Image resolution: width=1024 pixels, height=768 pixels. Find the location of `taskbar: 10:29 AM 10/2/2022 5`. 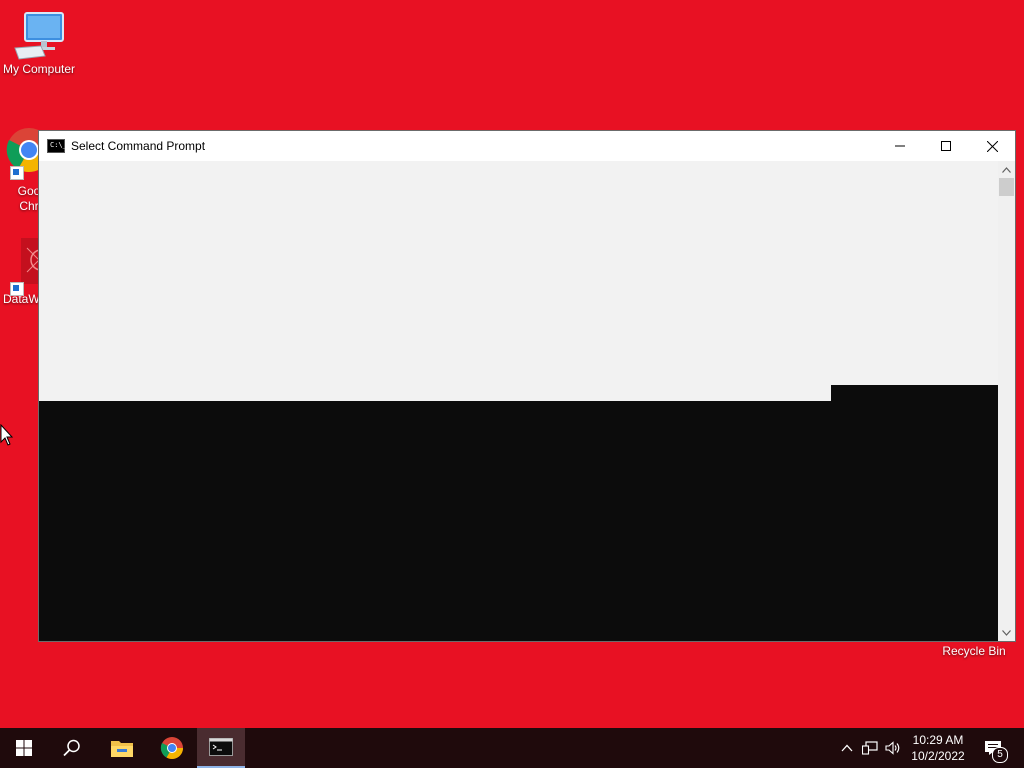

taskbar: 10:29 AM 10/2/2022 5 is located at coordinates (512, 748).